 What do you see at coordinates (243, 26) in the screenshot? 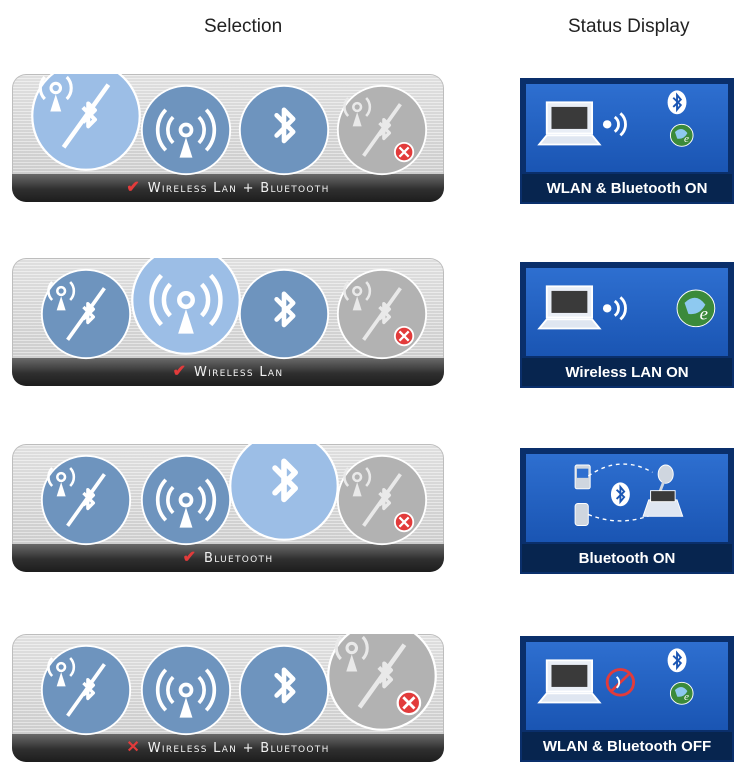
I see `selection-heading: Selection` at bounding box center [243, 26].